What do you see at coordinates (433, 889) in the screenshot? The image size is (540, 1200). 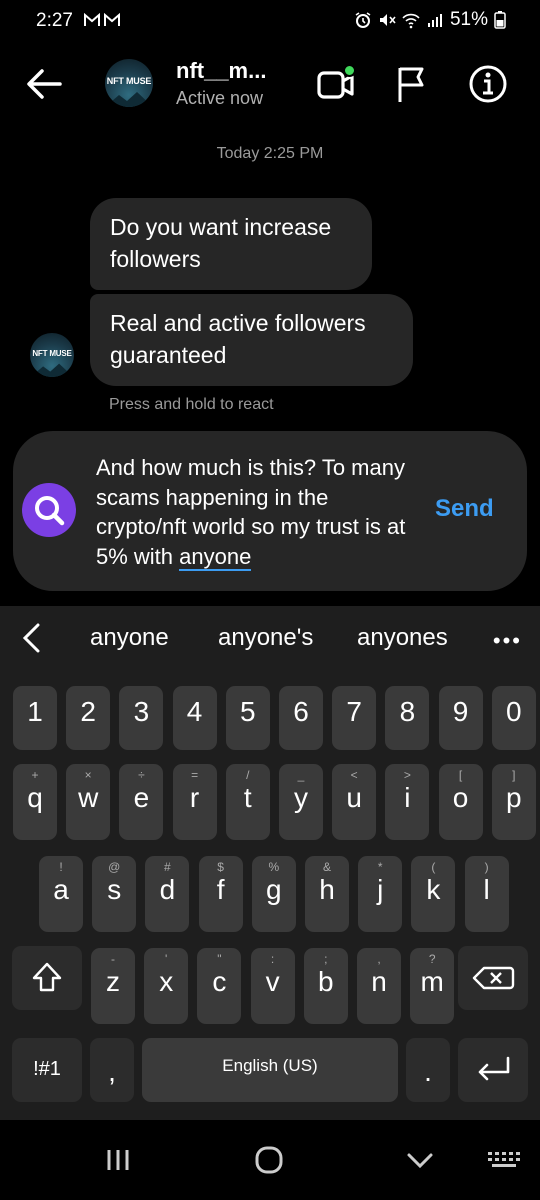 I see `key-k-label: k` at bounding box center [433, 889].